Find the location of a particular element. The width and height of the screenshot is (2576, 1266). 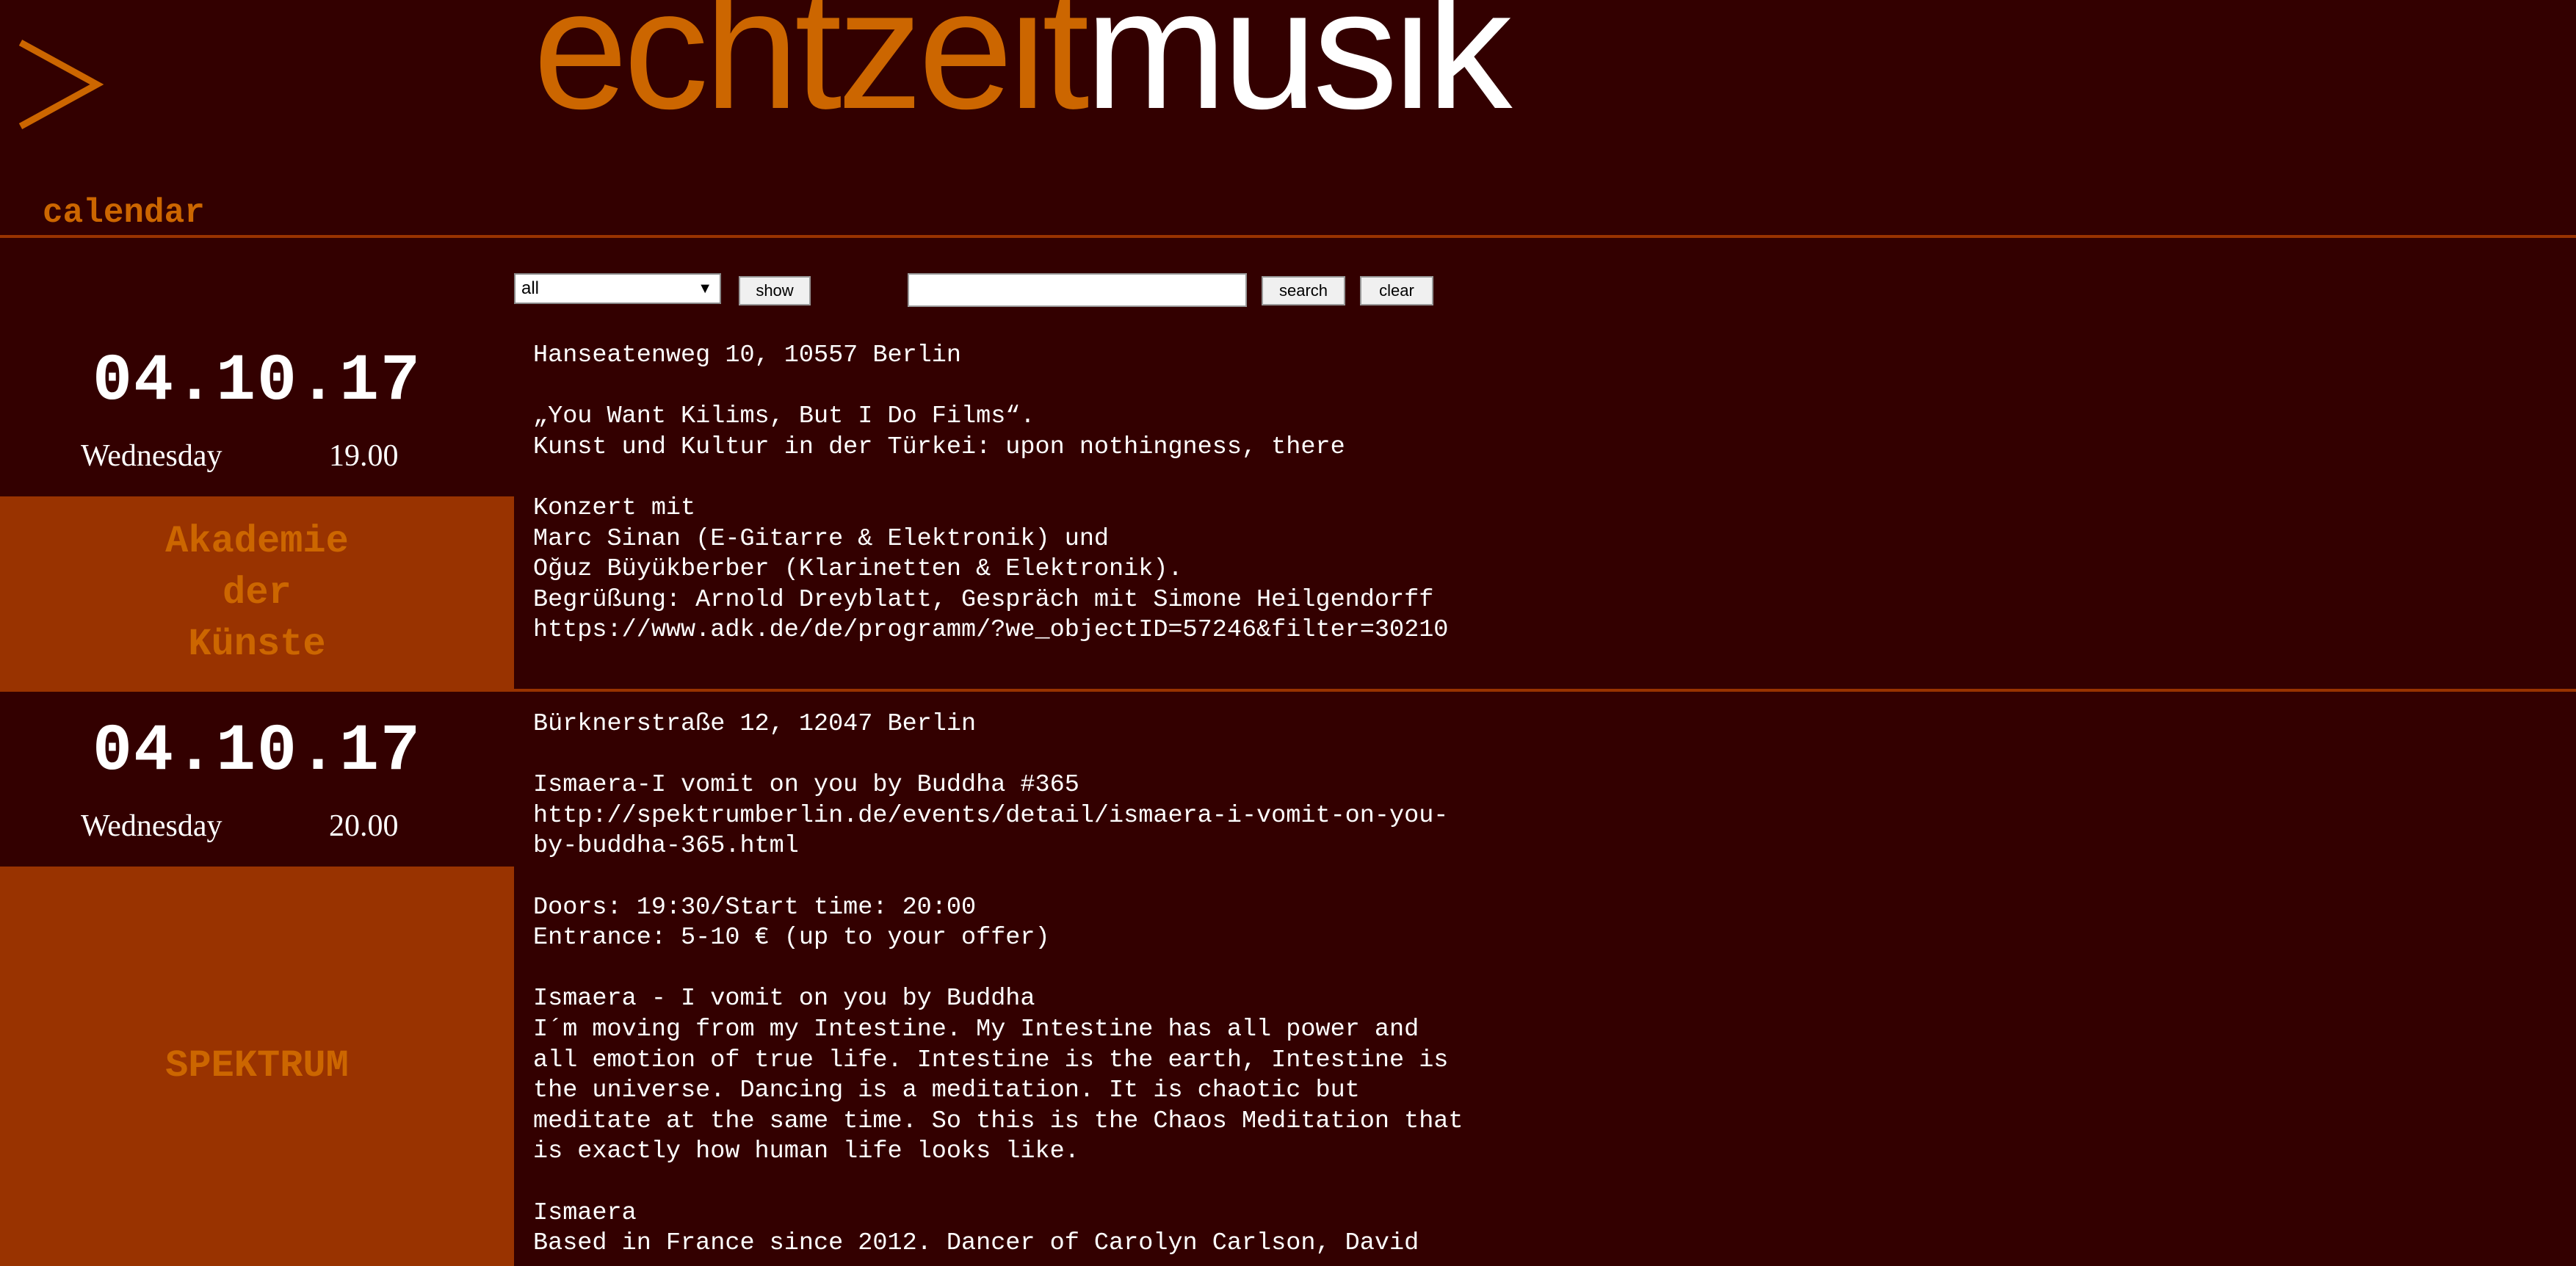

event-date-block: 04.10.17 Wednesday 20.00 is located at coordinates (257, 780).